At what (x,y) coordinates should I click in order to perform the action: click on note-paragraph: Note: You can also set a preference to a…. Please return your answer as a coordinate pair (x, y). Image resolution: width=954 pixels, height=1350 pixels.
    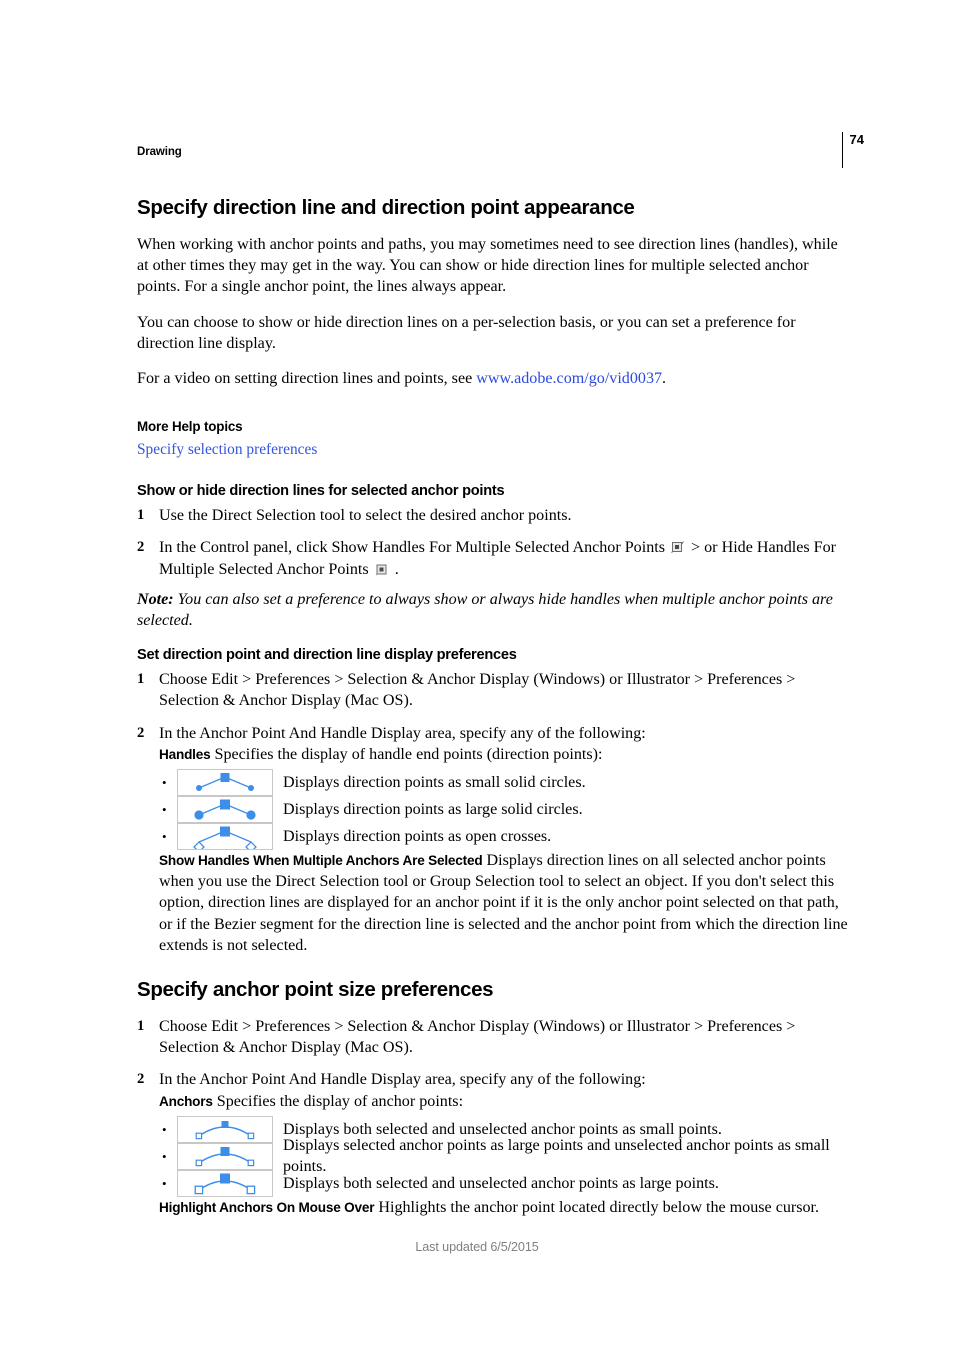
    Looking at the image, I should click on (493, 610).